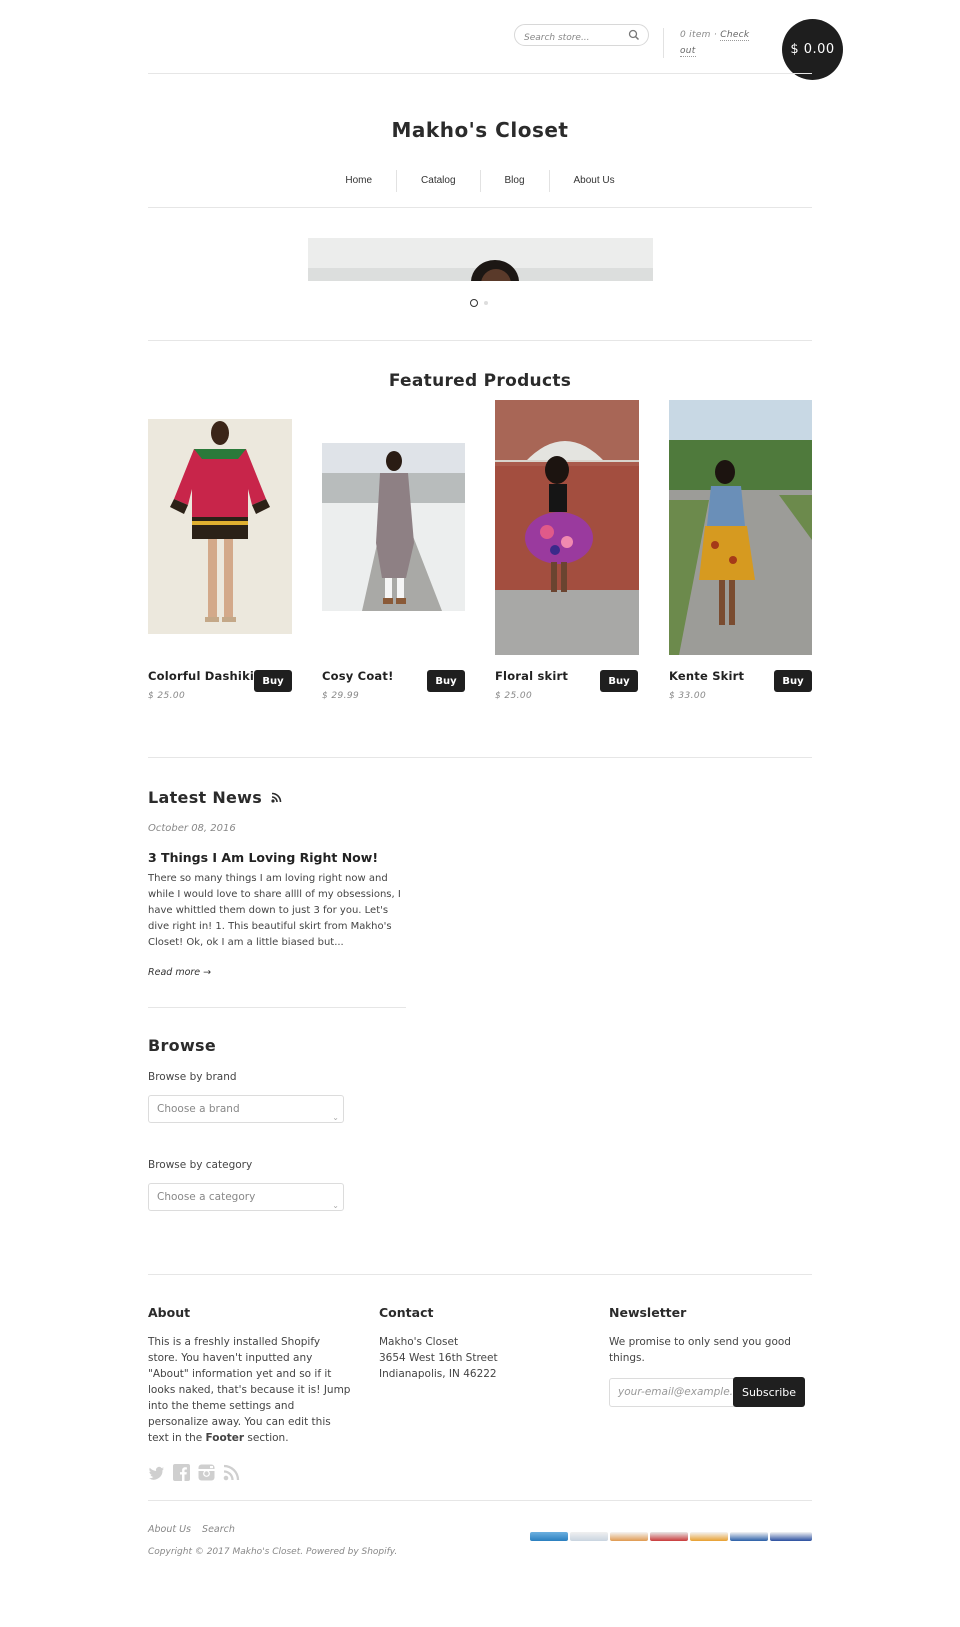 The image size is (960, 1627). I want to click on hero-photo, so click(480, 259).